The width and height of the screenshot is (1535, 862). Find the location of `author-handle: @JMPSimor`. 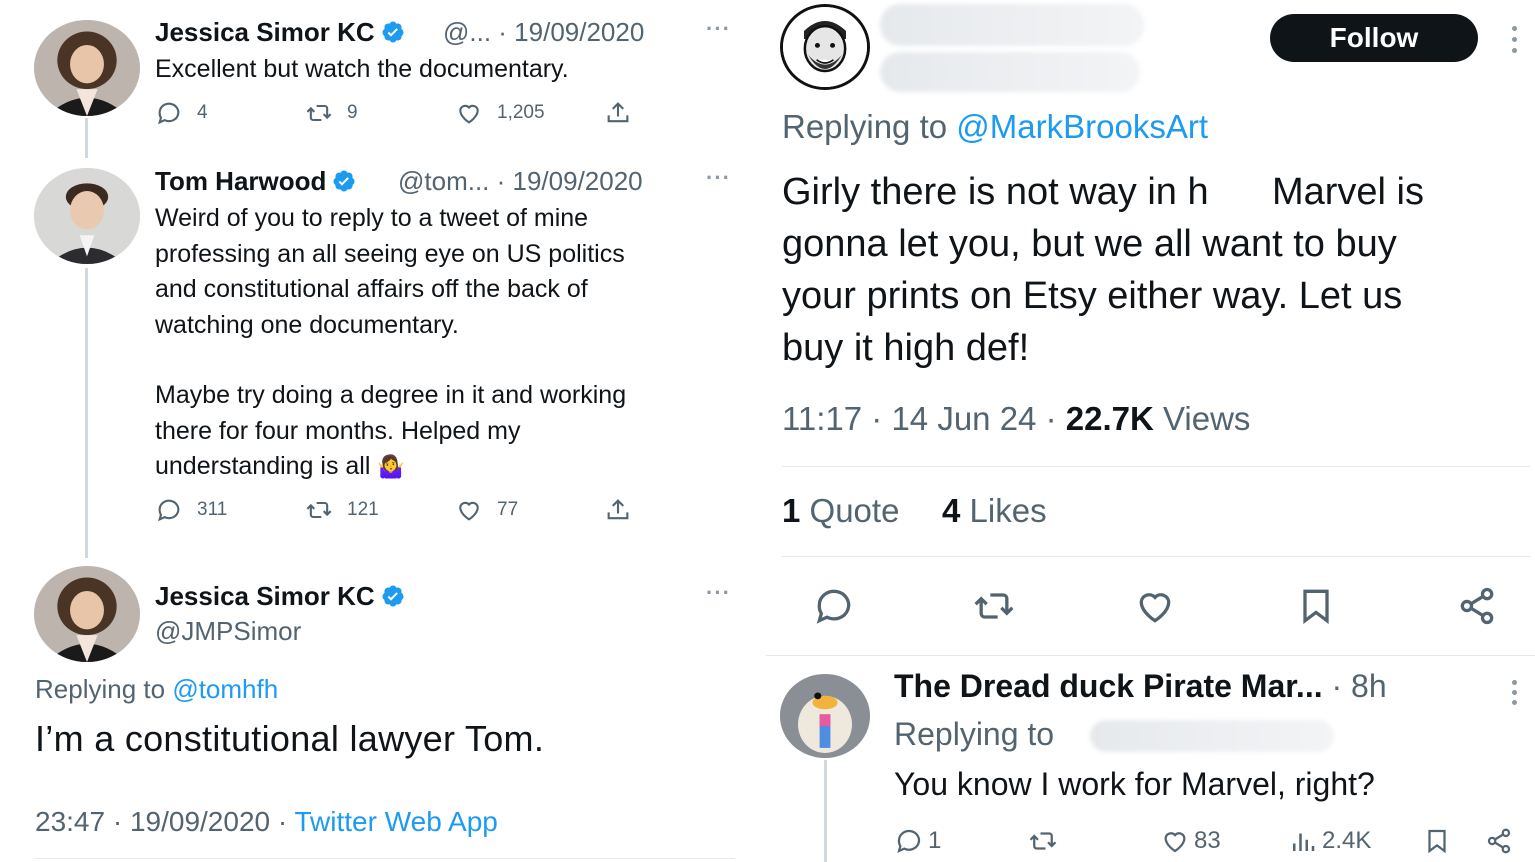

author-handle: @JMPSimor is located at coordinates (228, 631).